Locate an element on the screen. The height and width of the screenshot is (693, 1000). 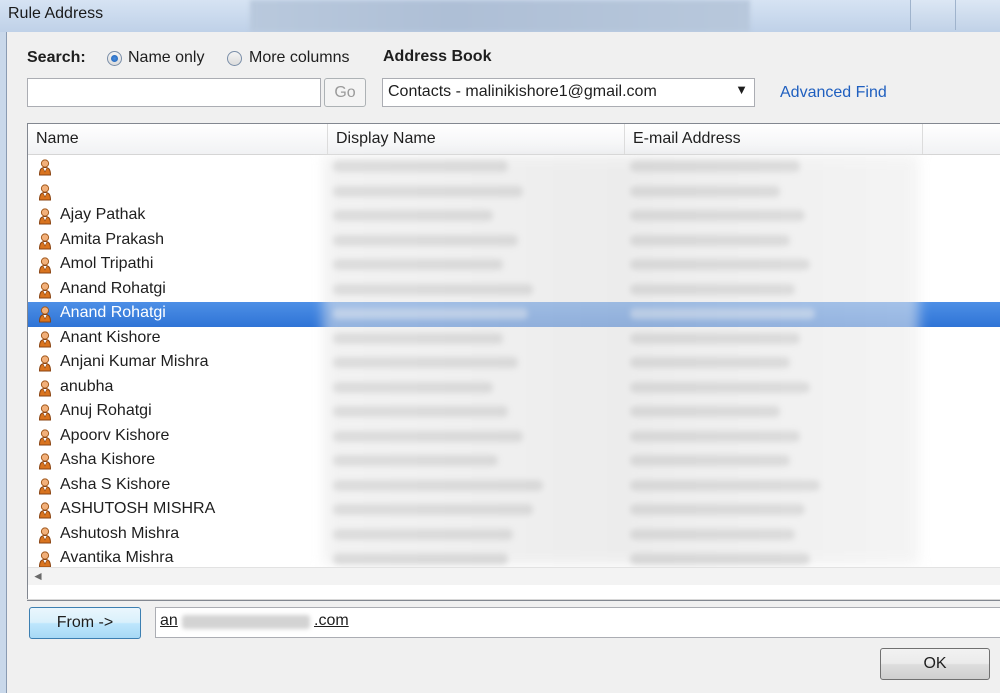
window-title: Rule Address is located at coordinates (56, 13).